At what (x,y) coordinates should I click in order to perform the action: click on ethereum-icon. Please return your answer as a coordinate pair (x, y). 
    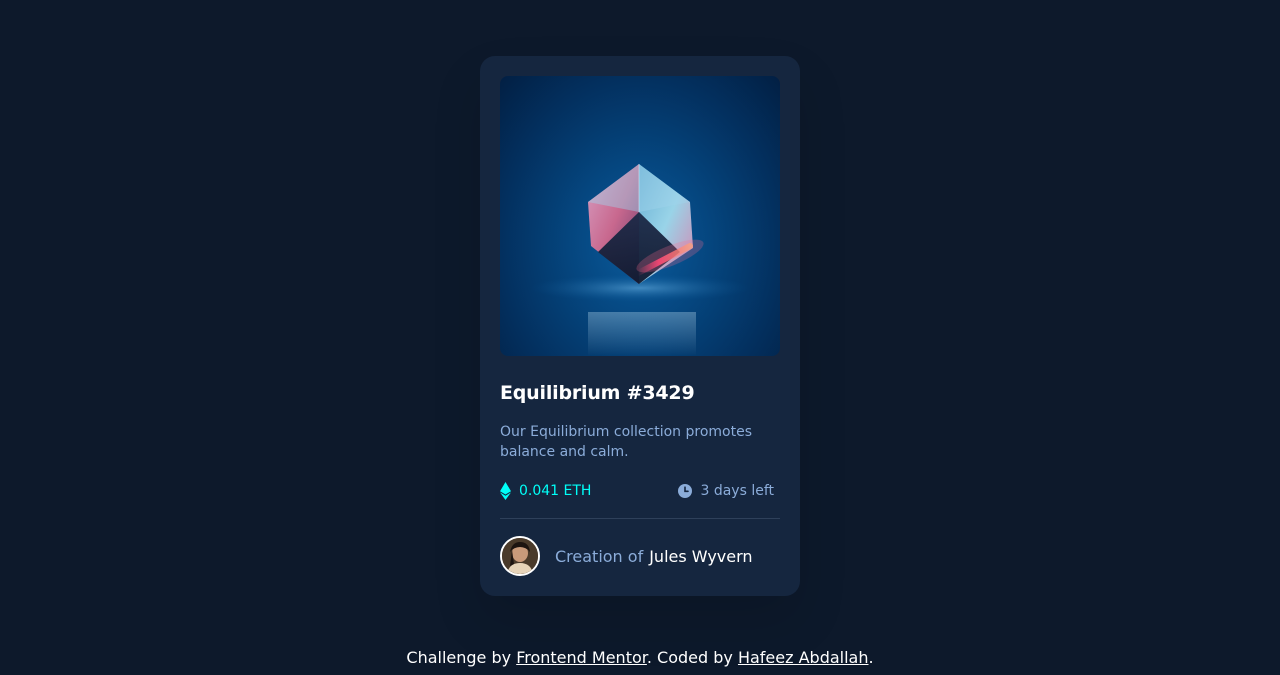
    Looking at the image, I should click on (505, 491).